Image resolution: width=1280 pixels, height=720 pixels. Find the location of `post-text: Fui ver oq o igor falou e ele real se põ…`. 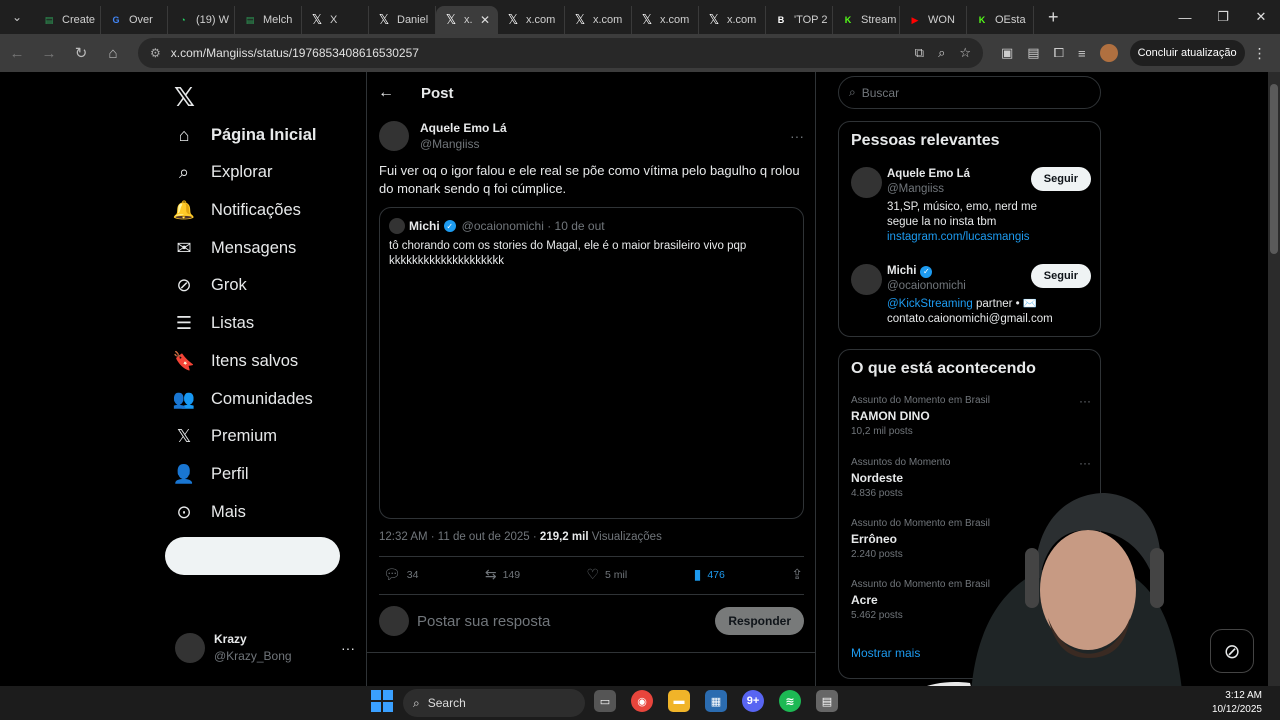

post-text: Fui ver oq o igor falou e ele real se põ… is located at coordinates (589, 179).